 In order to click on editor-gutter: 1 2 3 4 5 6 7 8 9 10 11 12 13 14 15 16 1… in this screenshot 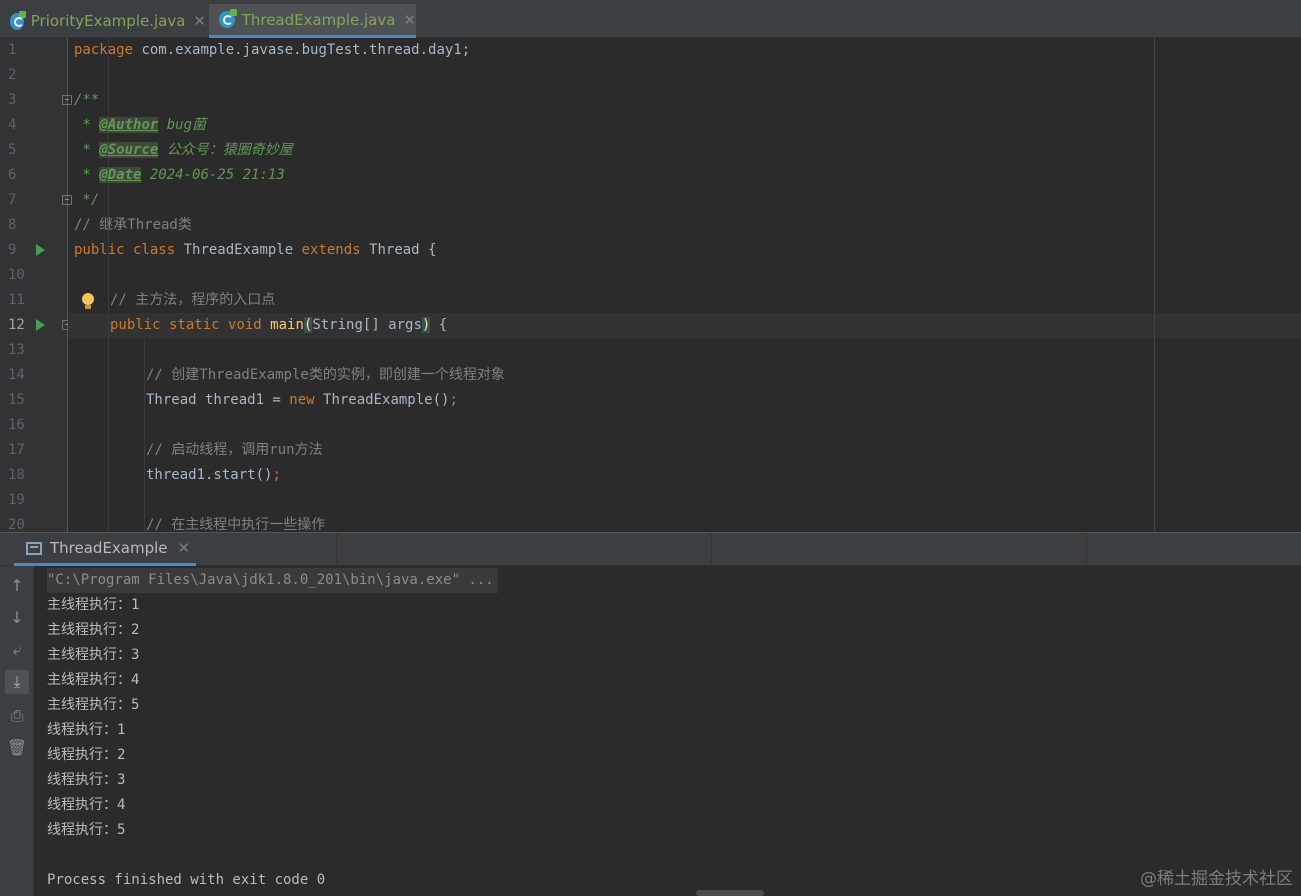, I will do `click(36, 285)`.